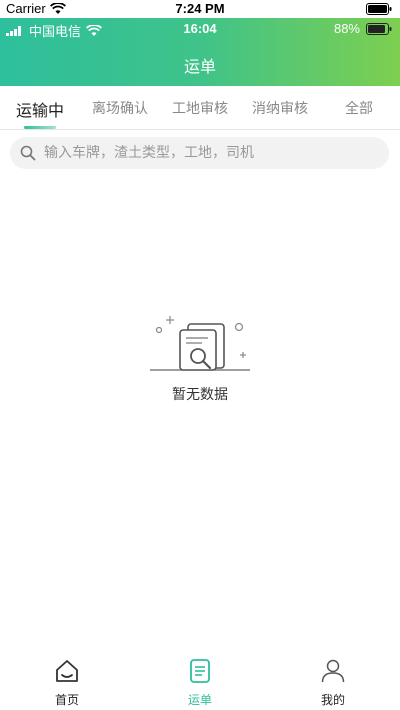  I want to click on search-bar, so click(199, 153).